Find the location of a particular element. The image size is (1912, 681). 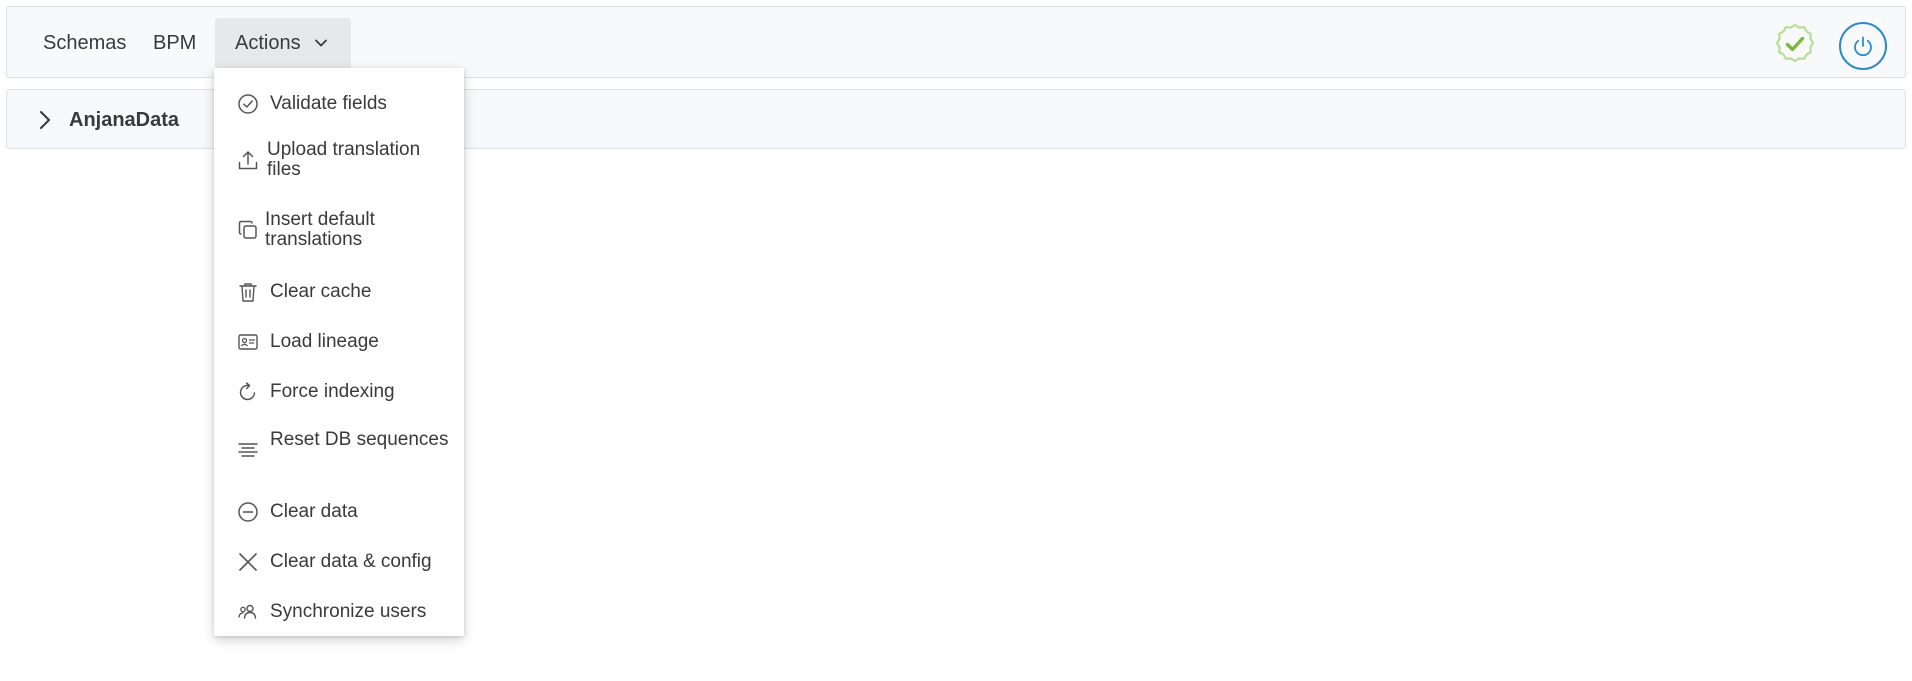

menu-item-upload-translation-files: Upload translation files is located at coordinates (339, 160).